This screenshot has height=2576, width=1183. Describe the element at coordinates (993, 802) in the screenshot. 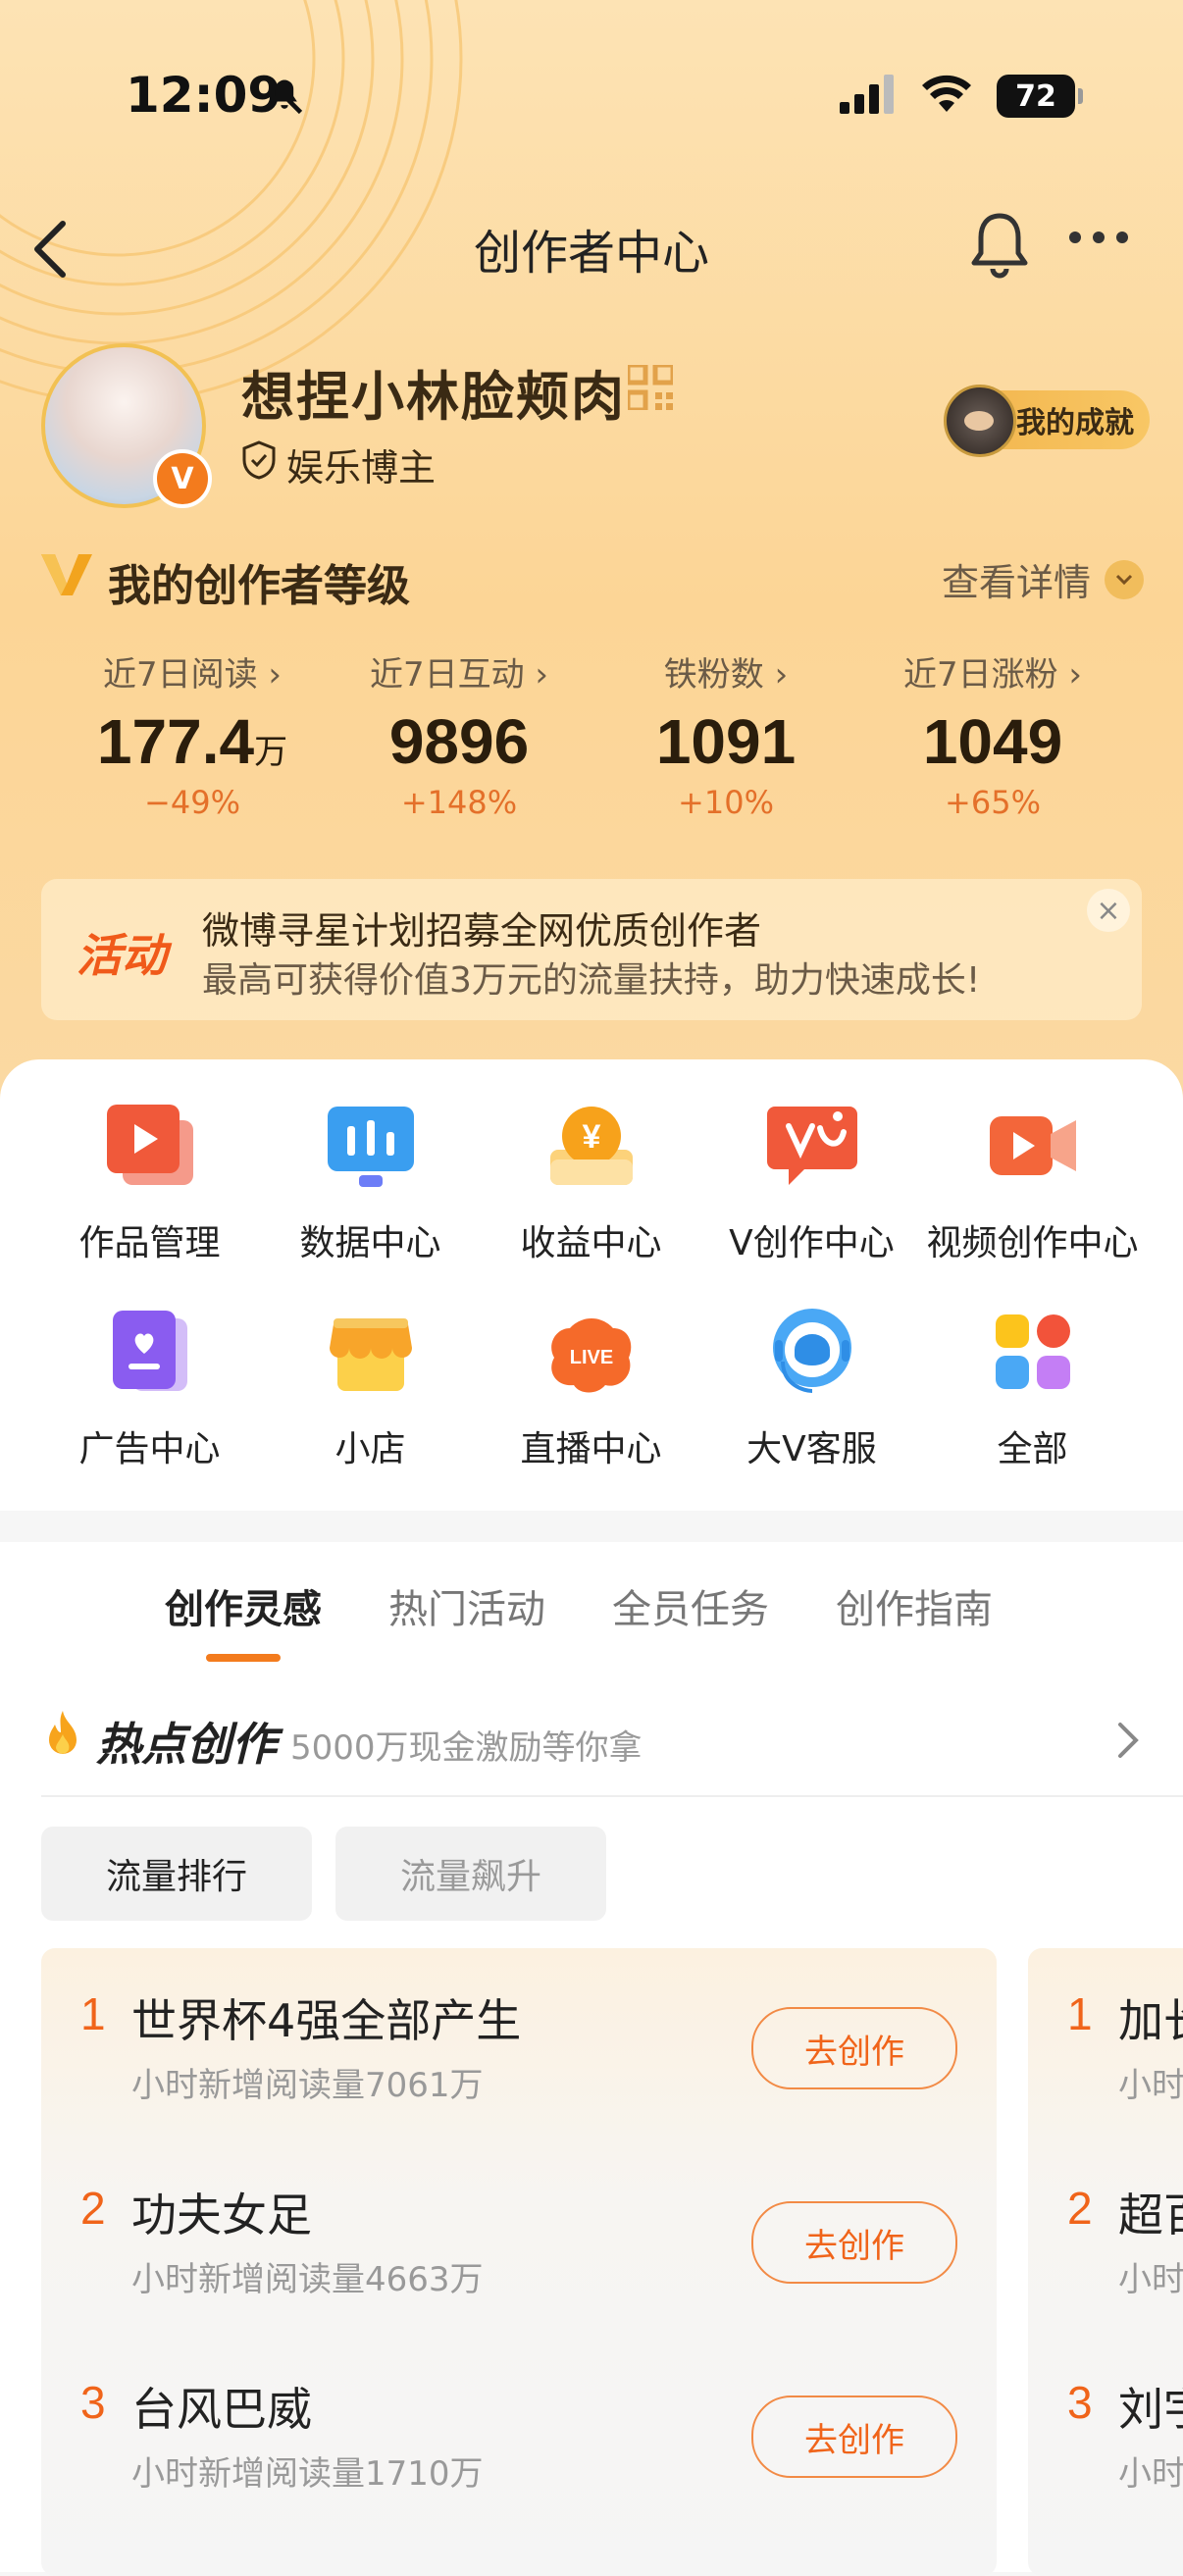

I see `stat-change: +65%` at that location.